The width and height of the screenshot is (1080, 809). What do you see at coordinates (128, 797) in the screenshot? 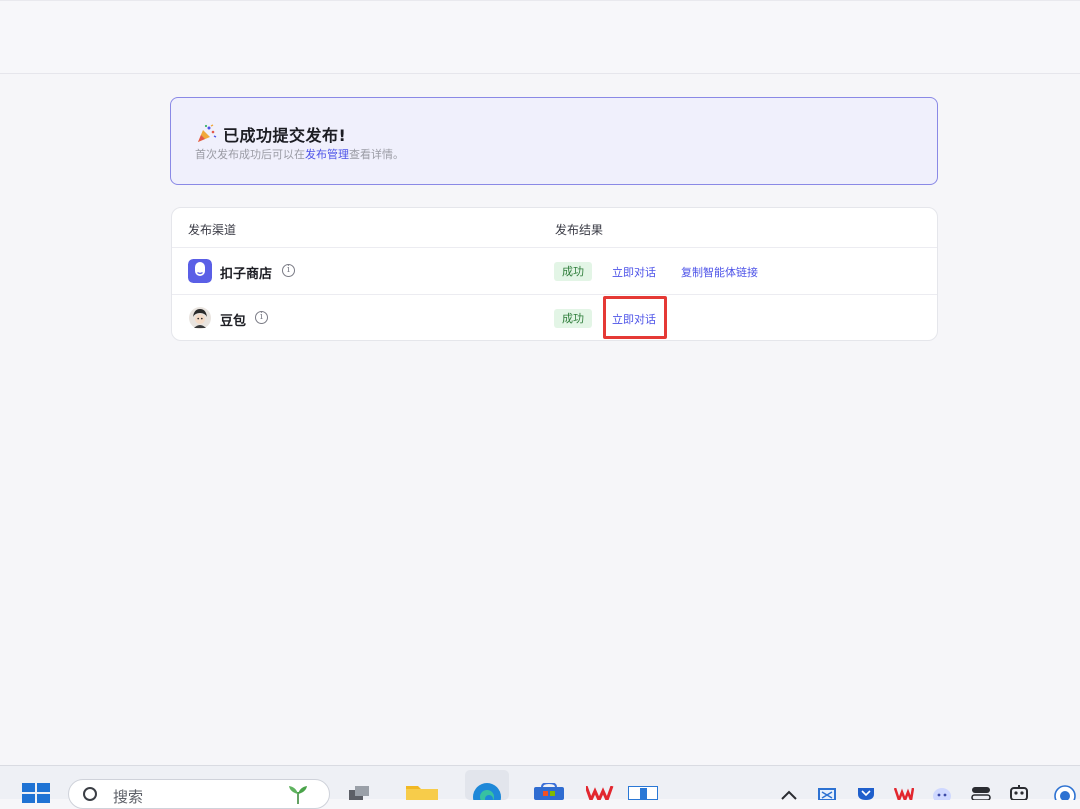
I see `search-placeholder: 搜索` at bounding box center [128, 797].